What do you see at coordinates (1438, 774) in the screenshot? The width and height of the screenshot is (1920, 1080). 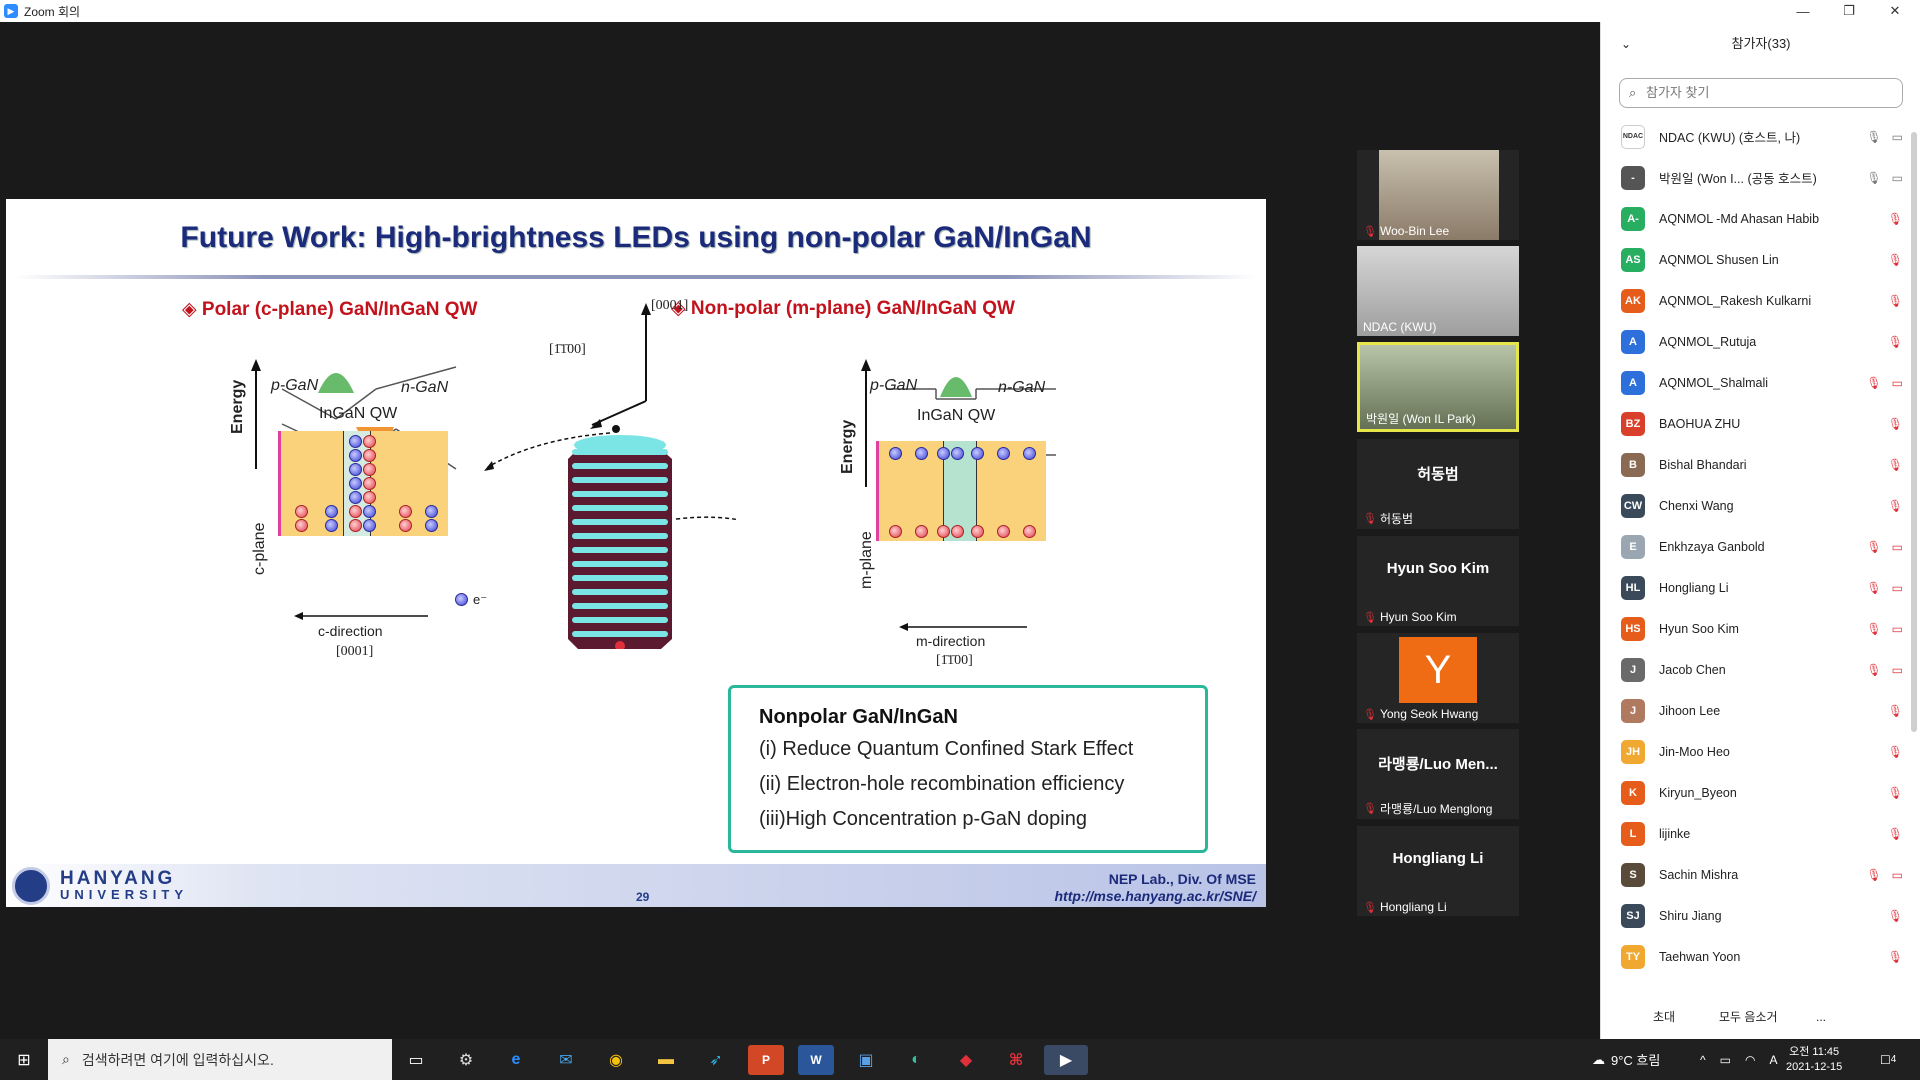 I see `video-tile-luo-menglong: 라맹룡/Luo Men... 🎙 라맹룡/Luo Menglong` at bounding box center [1438, 774].